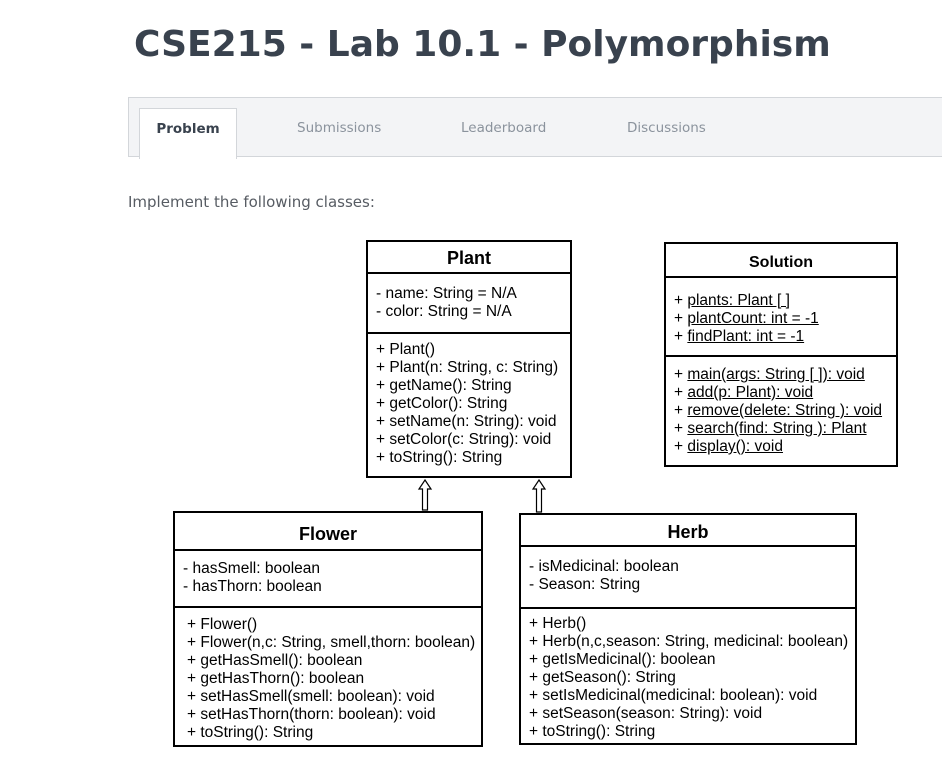 The image size is (942, 770). Describe the element at coordinates (746, 318) in the screenshot. I see `attribute: + plantCount: int = -1` at that location.